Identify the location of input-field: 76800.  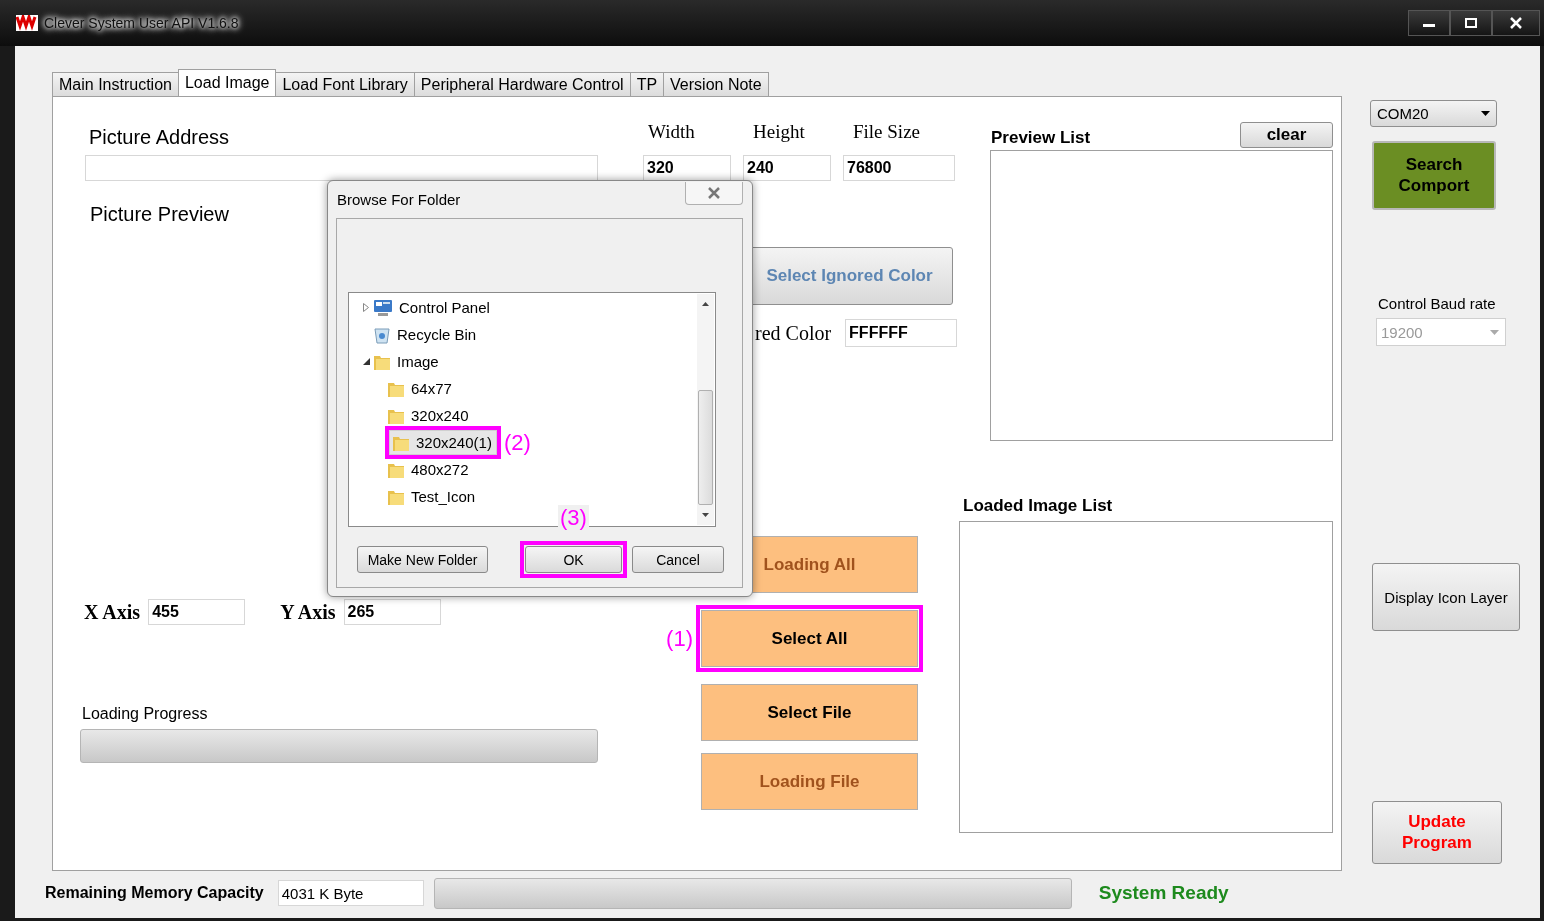
(899, 168).